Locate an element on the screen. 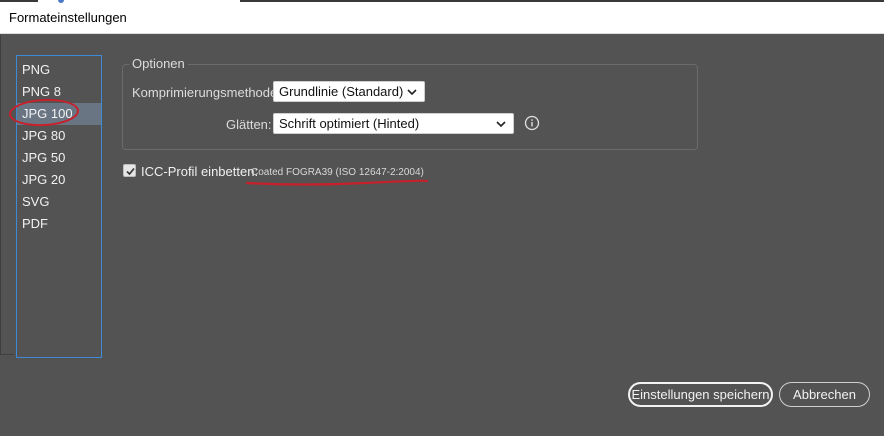 Image resolution: width=884 pixels, height=436 pixels. compression-dropdown: Grundlinie (Standard) is located at coordinates (349, 91).